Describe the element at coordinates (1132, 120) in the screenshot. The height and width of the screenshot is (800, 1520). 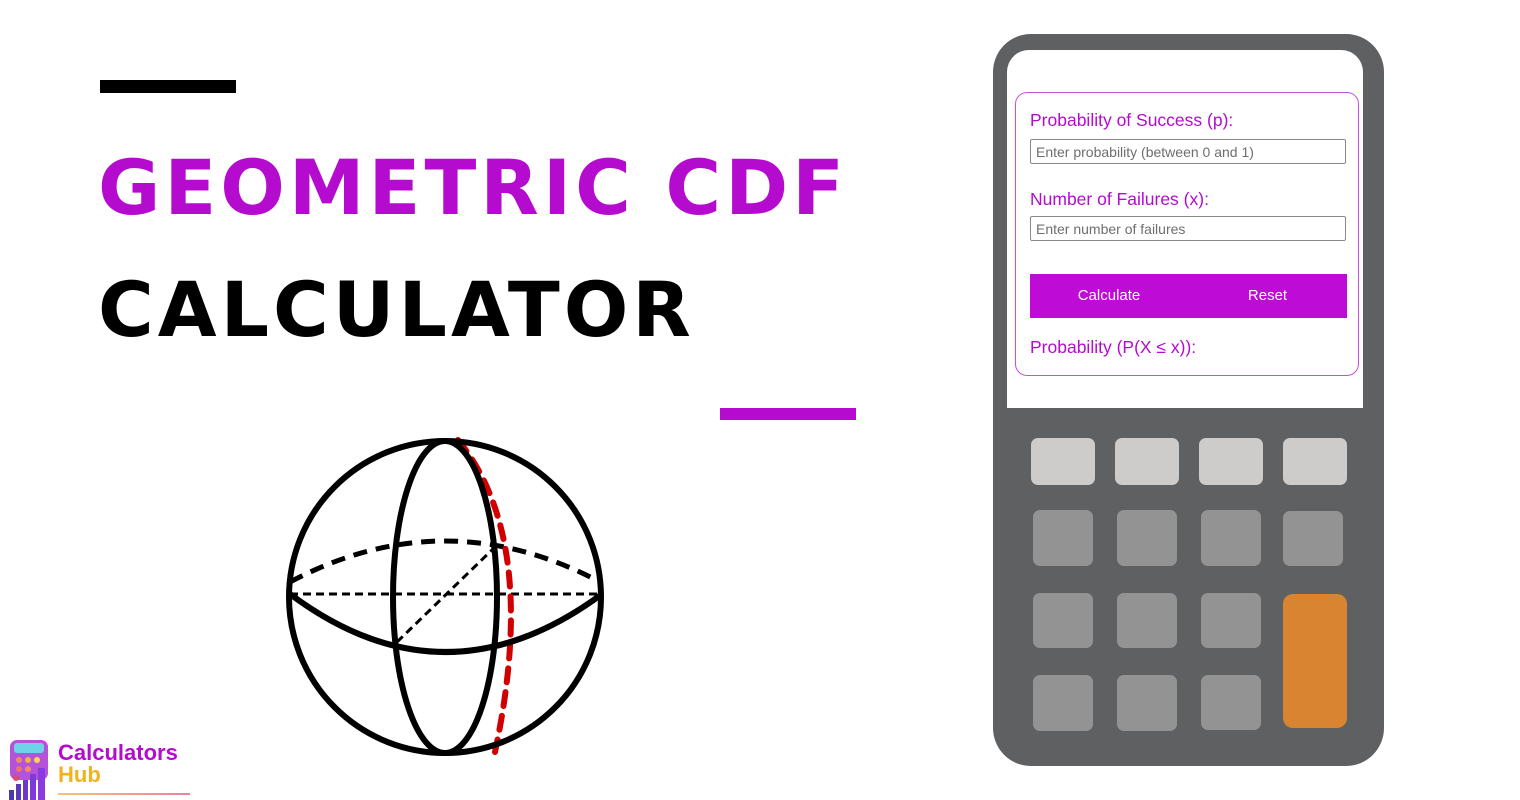
I see `probability-label: Probability of Success (p):` at that location.